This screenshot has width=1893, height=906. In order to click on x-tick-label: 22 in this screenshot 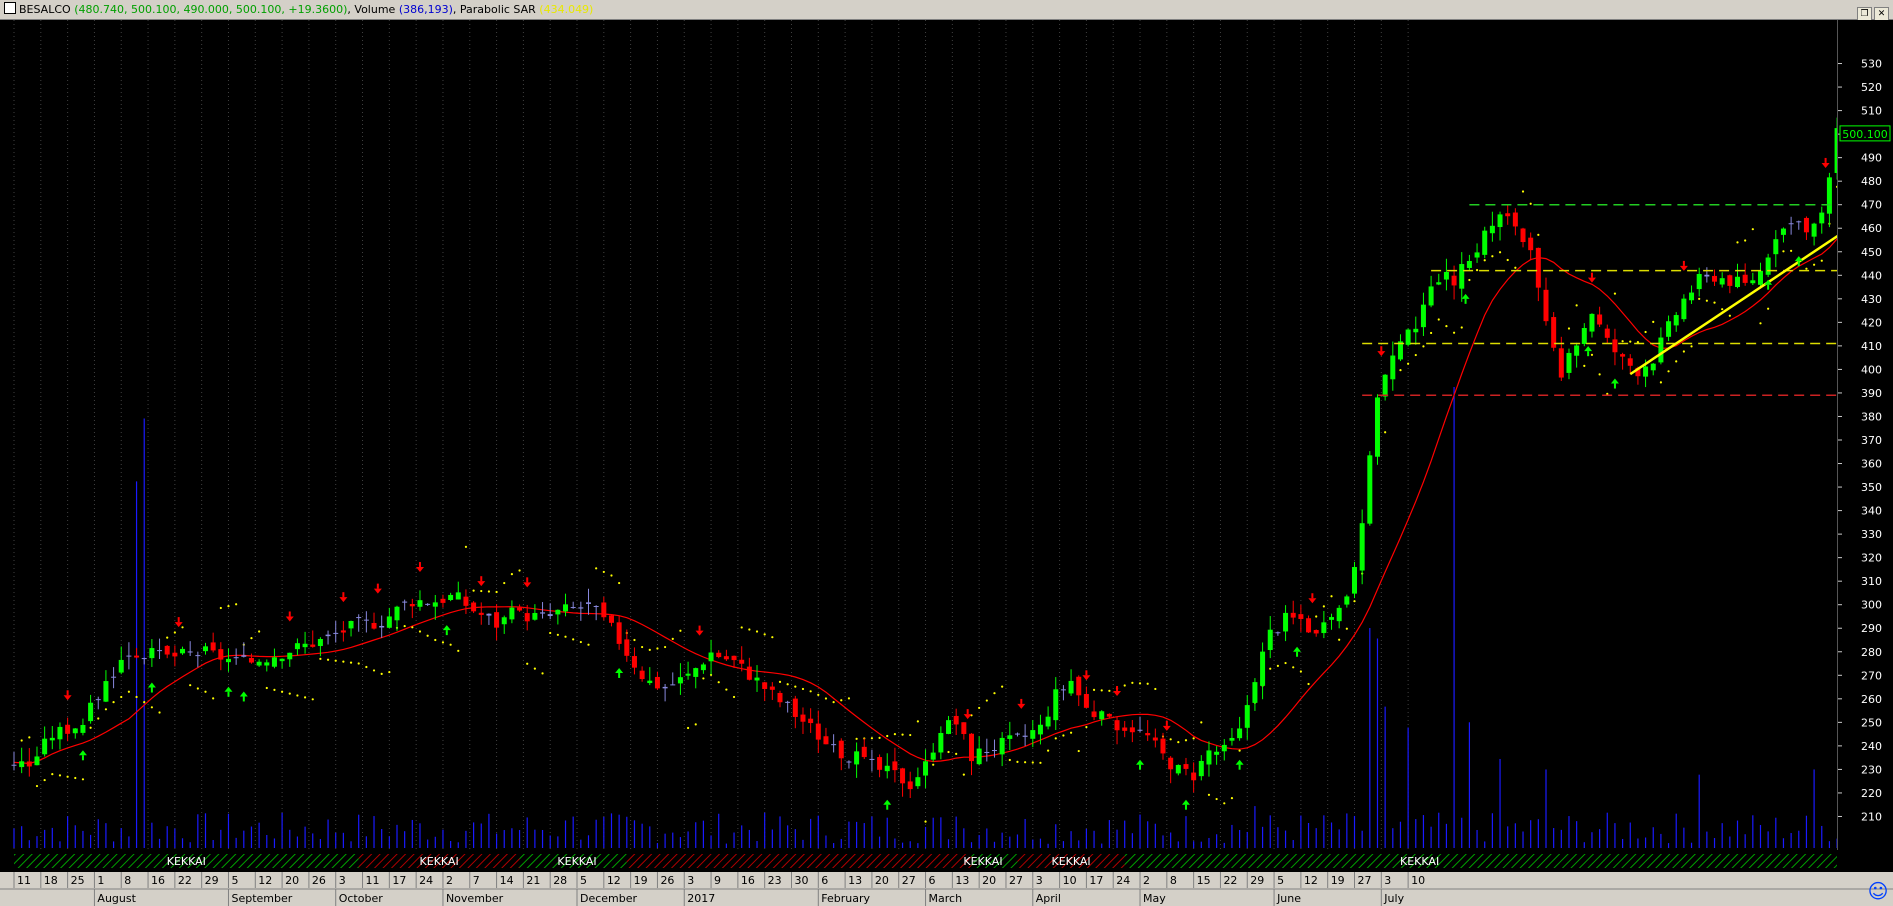, I will do `click(185, 880)`.